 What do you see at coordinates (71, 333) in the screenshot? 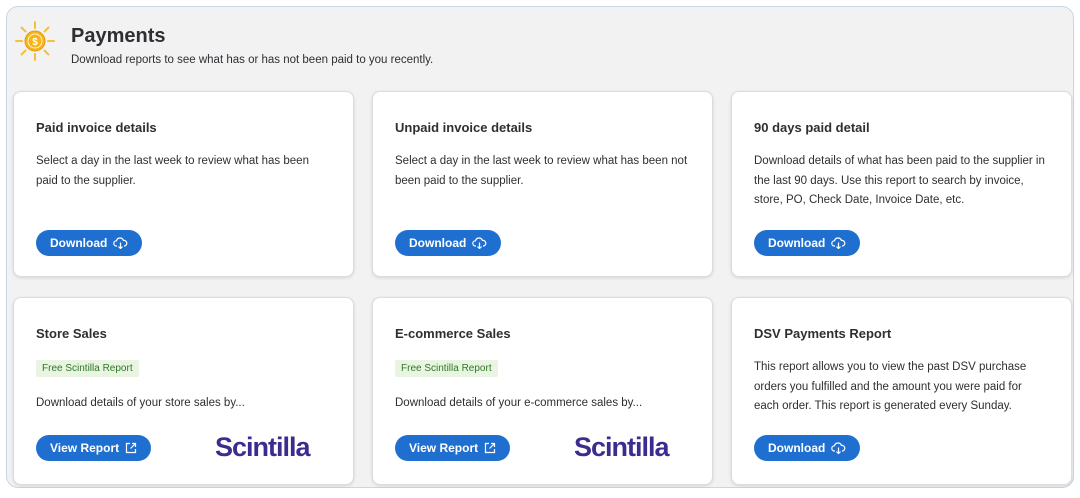
I see `card-title: Store Sales` at bounding box center [71, 333].